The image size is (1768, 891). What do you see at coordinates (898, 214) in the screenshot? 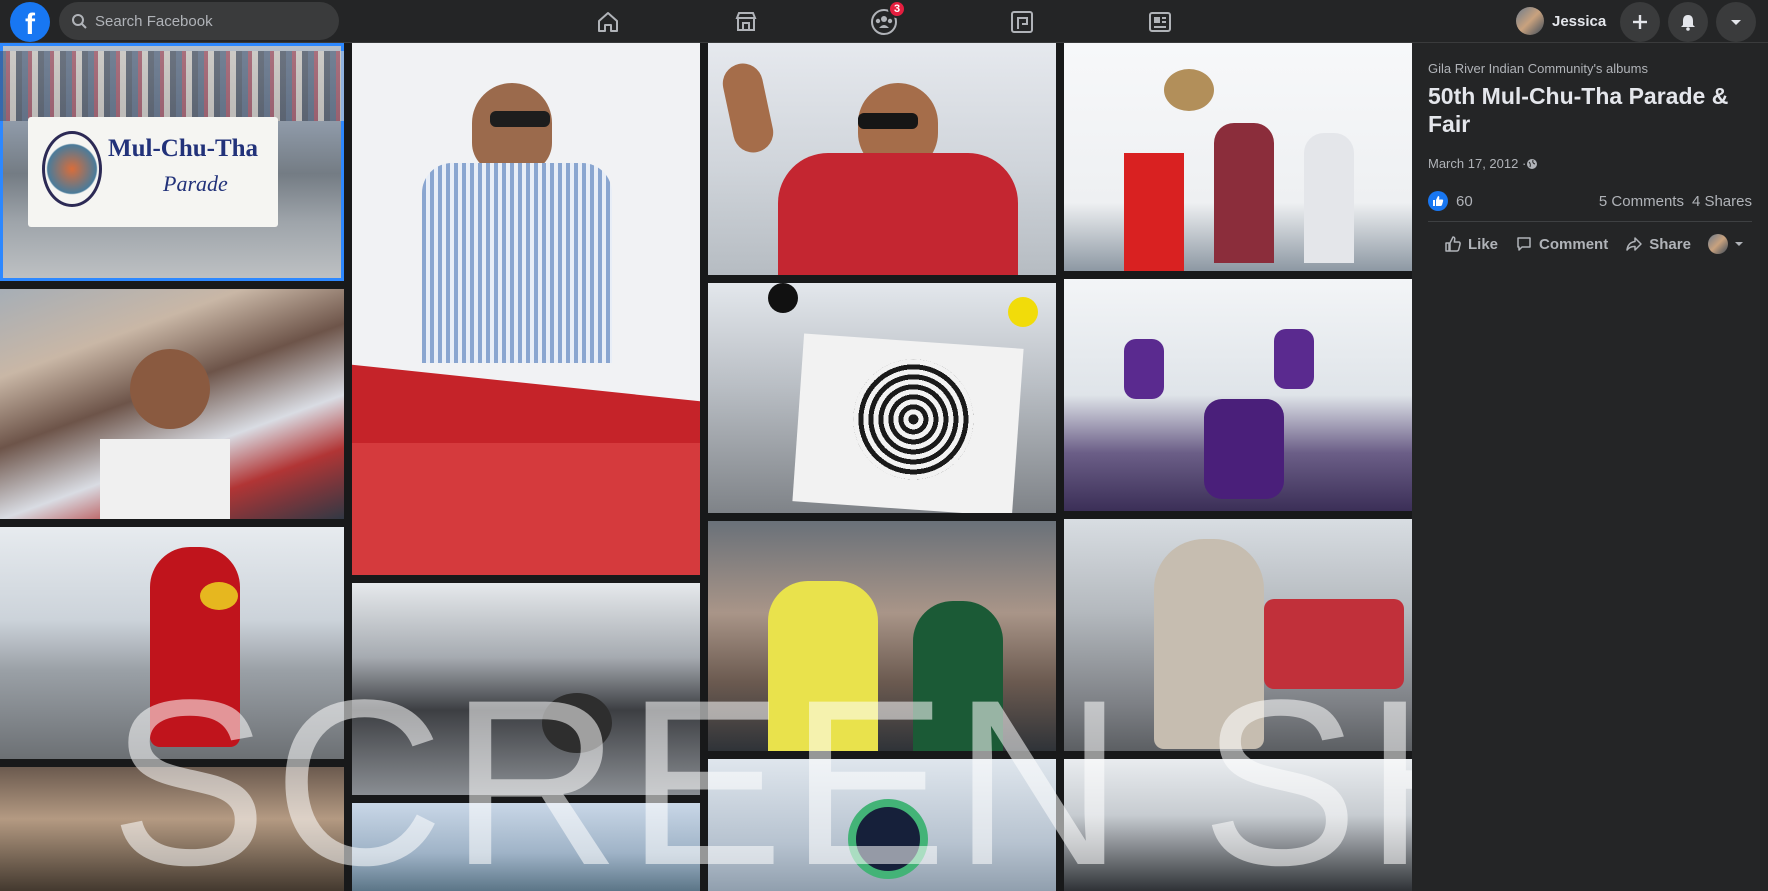
I see `red-polo` at bounding box center [898, 214].